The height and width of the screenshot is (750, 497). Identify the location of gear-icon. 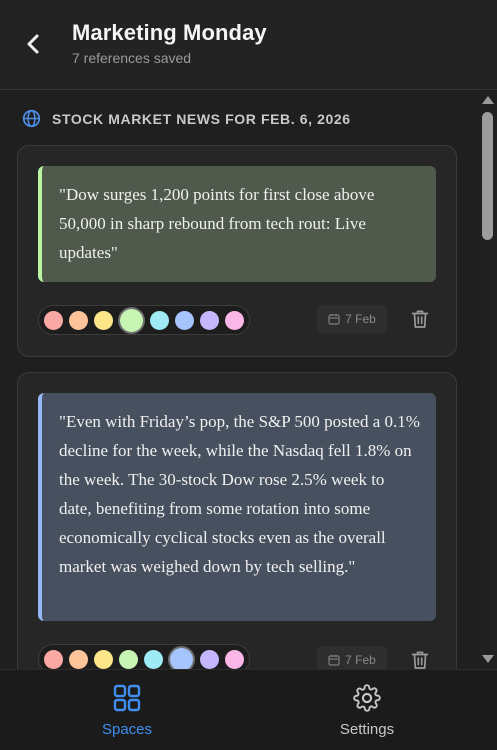
(367, 698).